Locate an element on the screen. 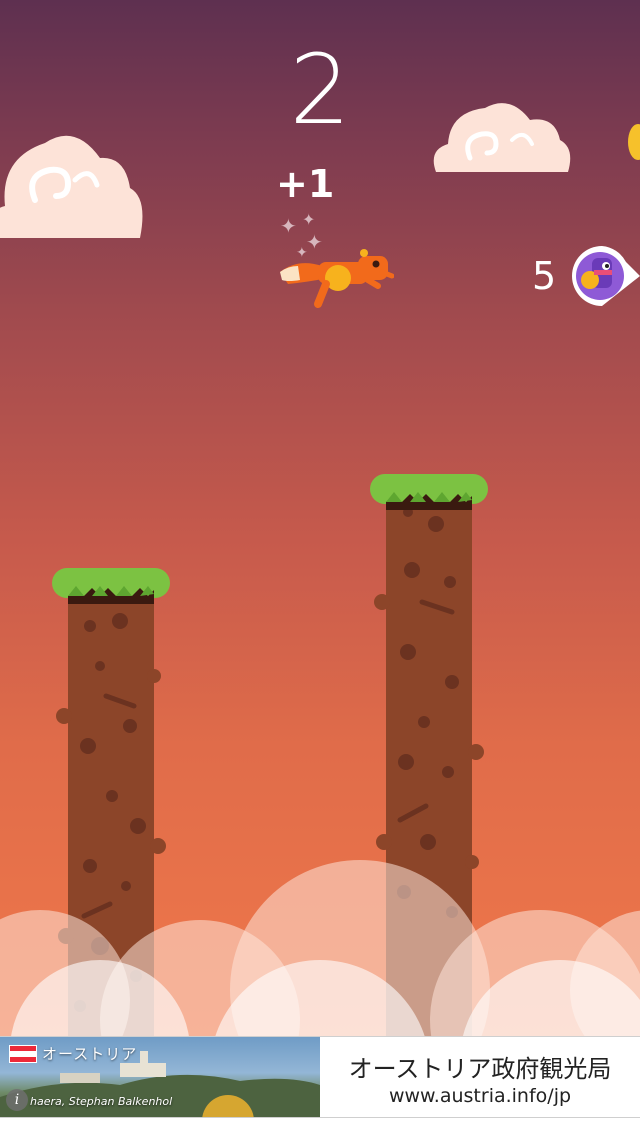 This screenshot has height=1136, width=640. ad-url-link: www.austria.info/jp is located at coordinates (480, 1096).